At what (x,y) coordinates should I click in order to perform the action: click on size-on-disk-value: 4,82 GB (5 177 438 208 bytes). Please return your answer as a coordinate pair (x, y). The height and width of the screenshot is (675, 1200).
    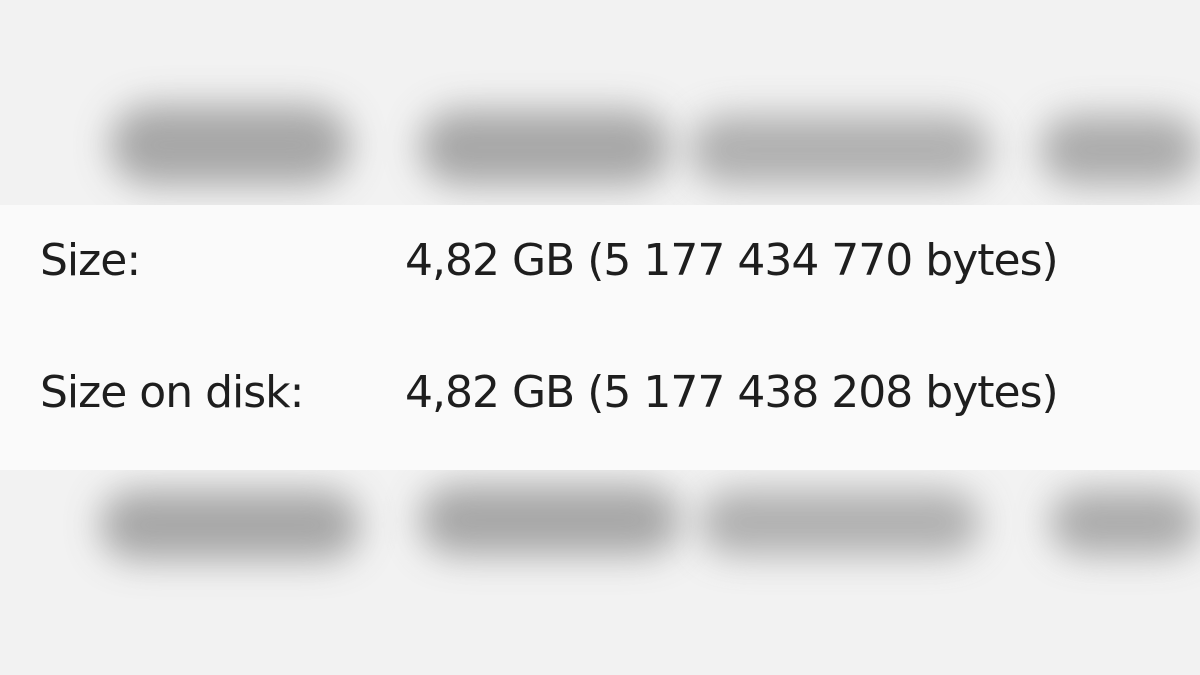
    Looking at the image, I should click on (732, 392).